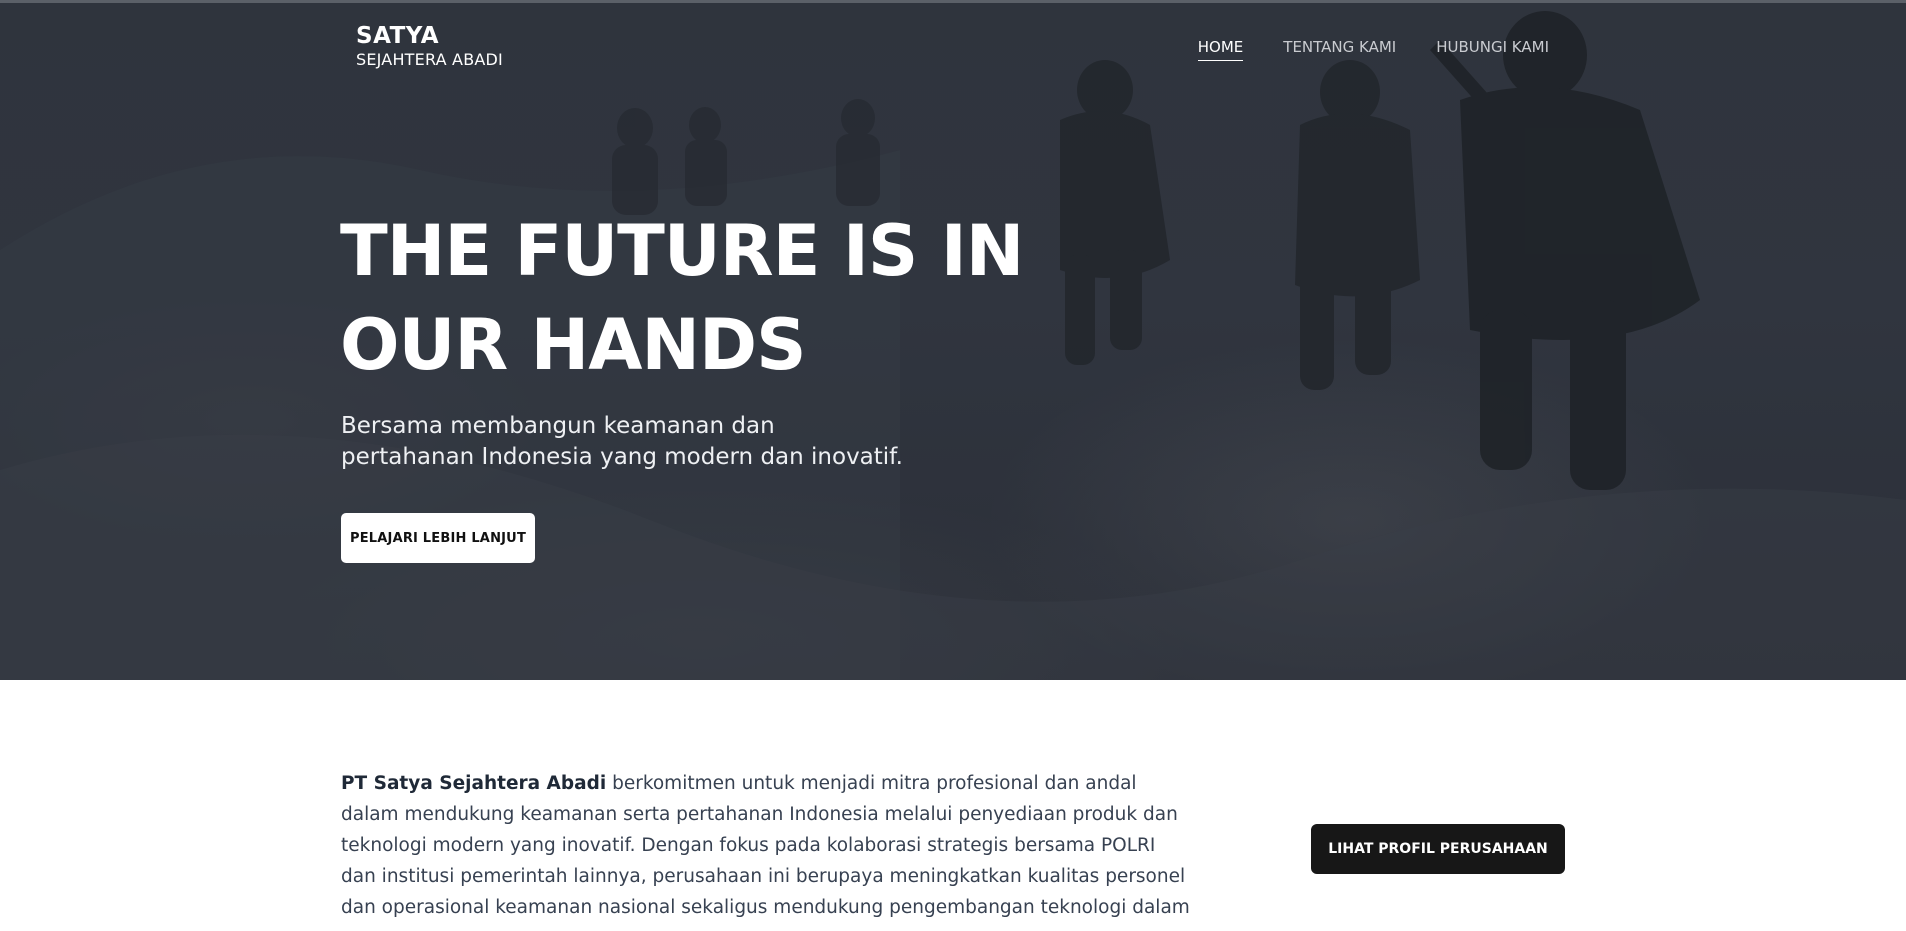 Image resolution: width=1906 pixels, height=931 pixels. What do you see at coordinates (558, 426) in the screenshot?
I see `hero-subtitle-line-1: Bersama membangun keamanan dan` at bounding box center [558, 426].